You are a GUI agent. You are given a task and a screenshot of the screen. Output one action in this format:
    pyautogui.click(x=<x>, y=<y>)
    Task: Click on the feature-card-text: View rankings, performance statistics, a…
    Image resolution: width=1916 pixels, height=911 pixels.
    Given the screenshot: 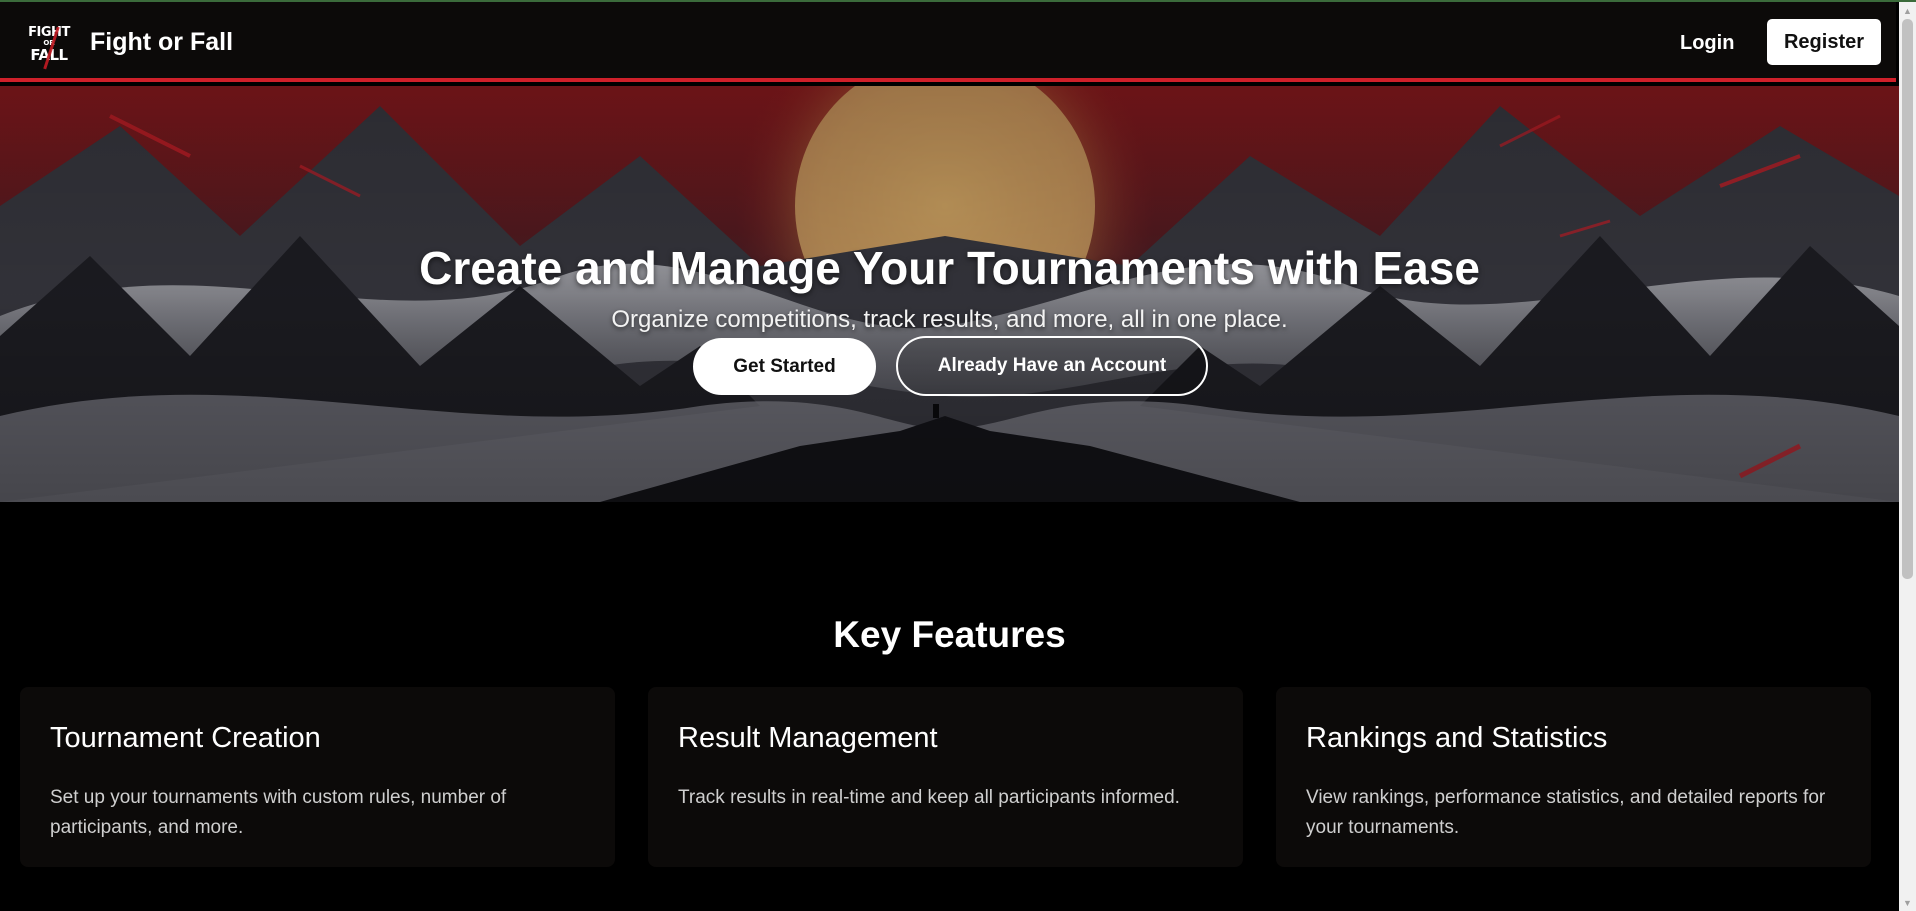 What is the action you would take?
    pyautogui.click(x=1566, y=812)
    